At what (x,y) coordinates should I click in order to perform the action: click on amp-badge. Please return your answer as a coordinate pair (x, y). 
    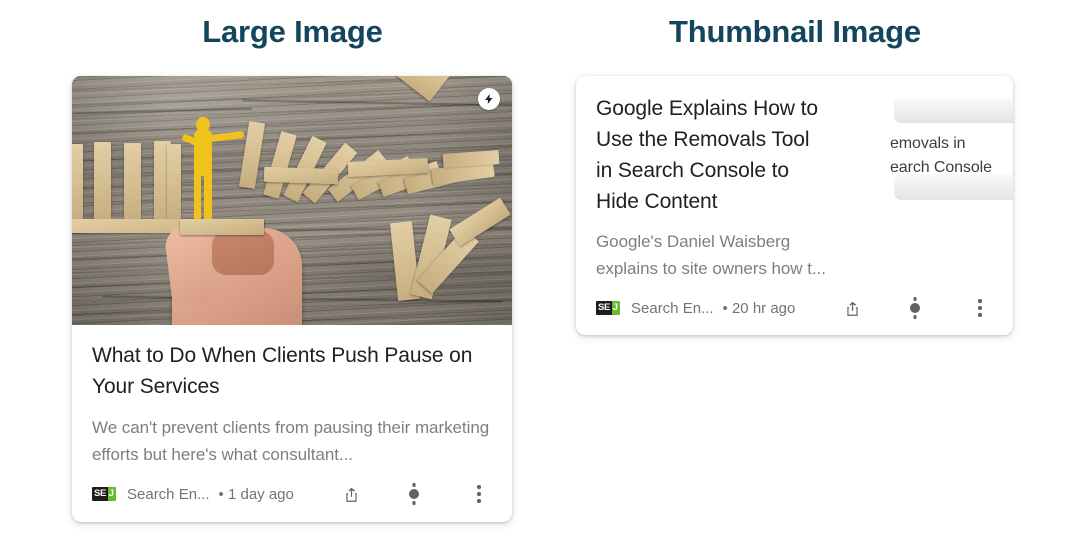
    Looking at the image, I should click on (489, 99).